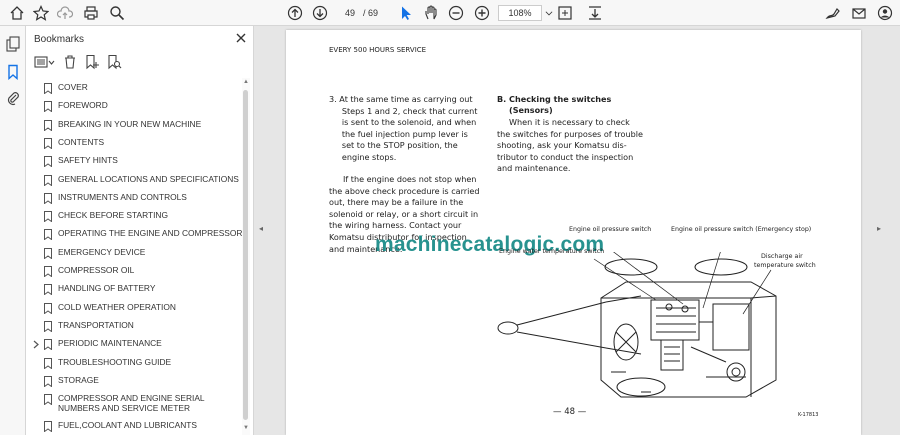  What do you see at coordinates (134, 270) in the screenshot?
I see `bookmark-item: COMPRESSOR OIL` at bounding box center [134, 270].